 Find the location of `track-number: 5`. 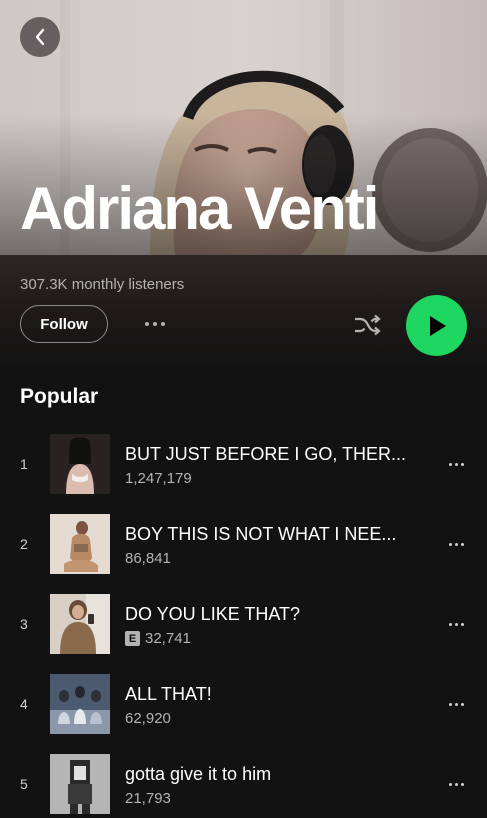

track-number: 5 is located at coordinates (24, 784).